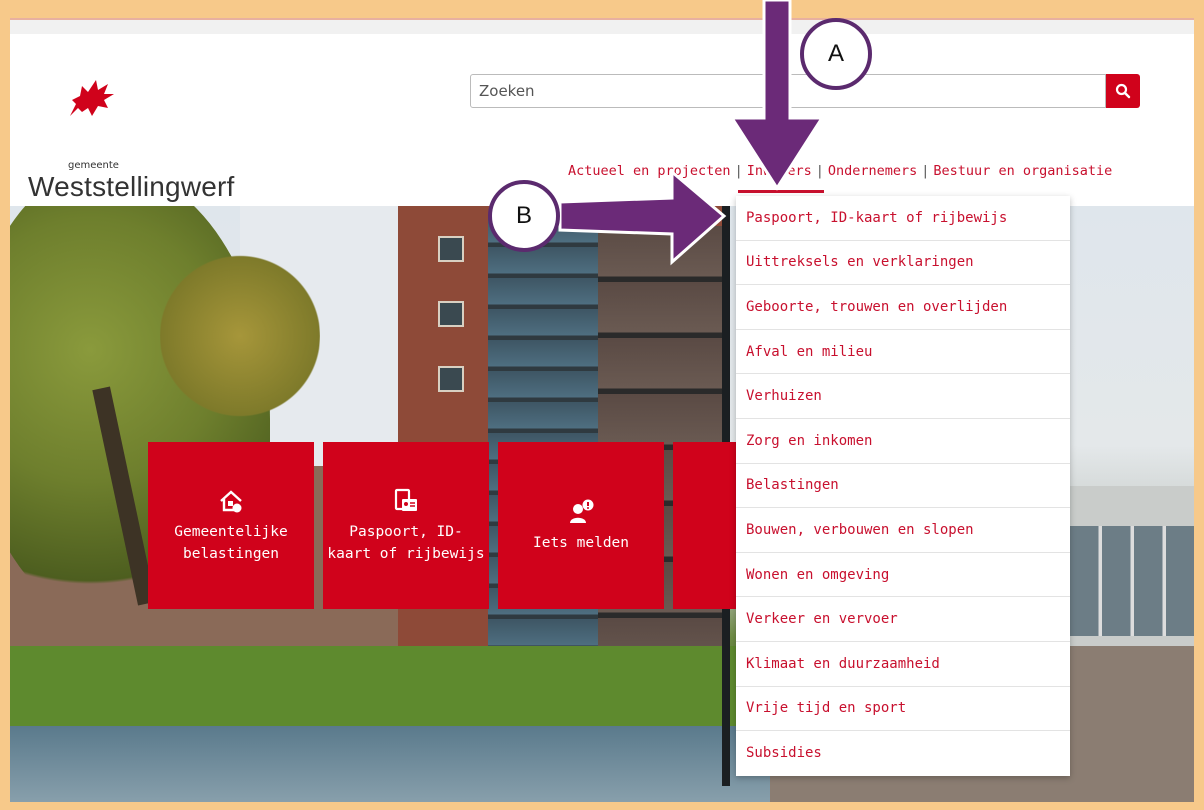 This screenshot has width=1204, height=810. I want to click on annotation-arrows, so click(691, 133).